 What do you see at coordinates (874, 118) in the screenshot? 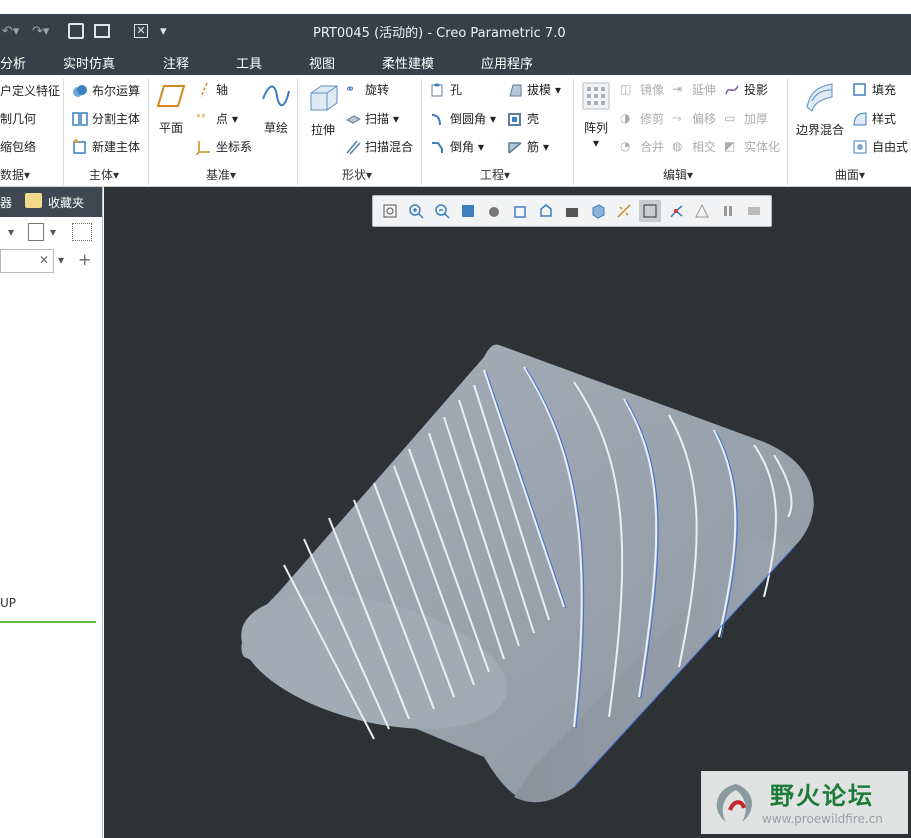
I see `style-button: 样式` at bounding box center [874, 118].